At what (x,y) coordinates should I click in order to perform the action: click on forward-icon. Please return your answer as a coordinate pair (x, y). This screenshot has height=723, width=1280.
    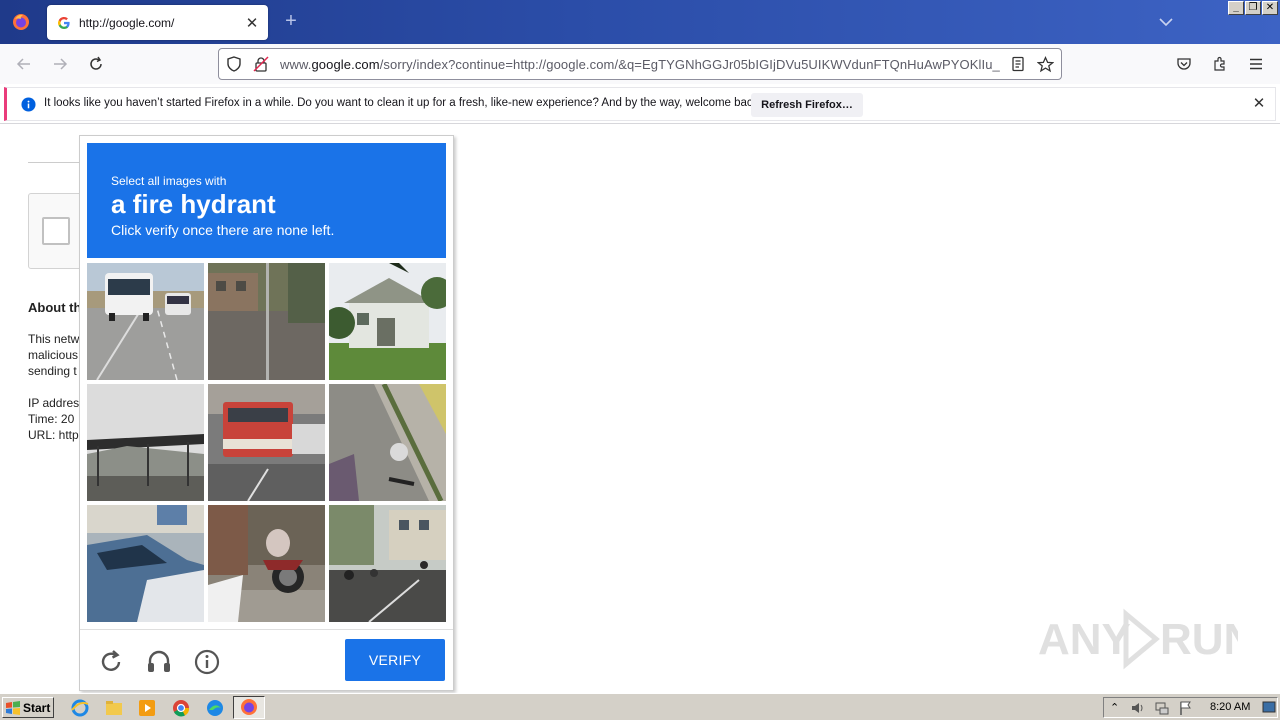
    Looking at the image, I should click on (60, 64).